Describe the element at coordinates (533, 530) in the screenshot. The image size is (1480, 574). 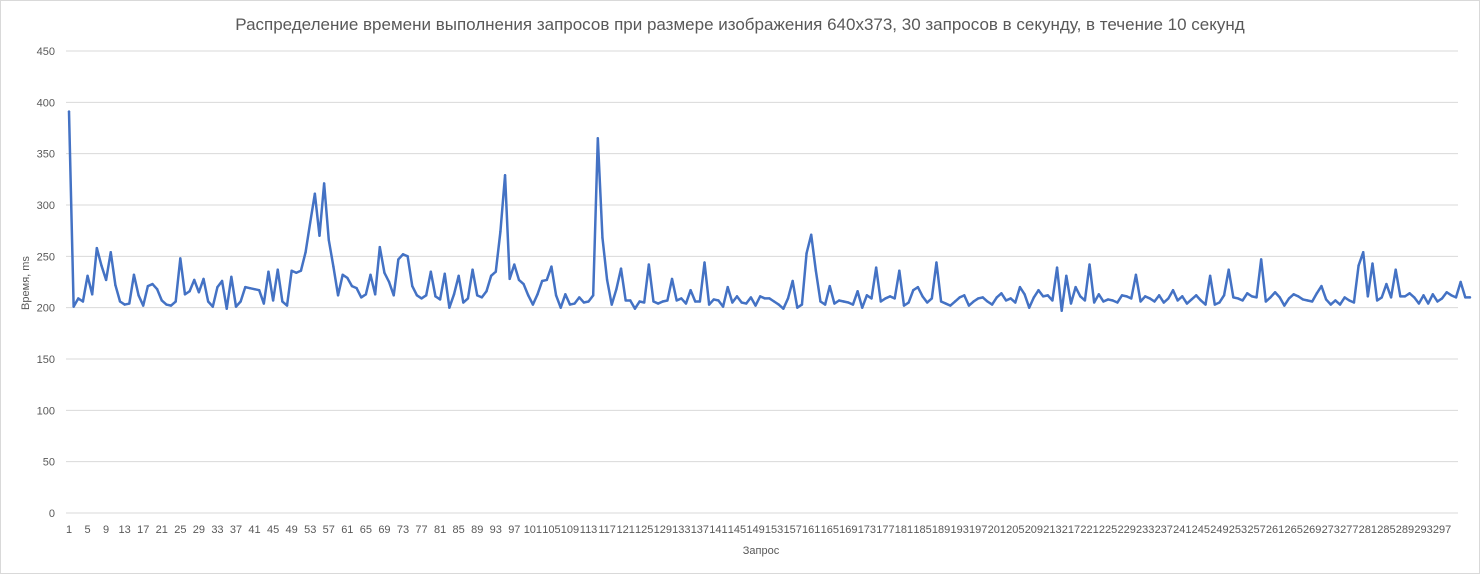
I see `x-tick-label: 101` at that location.